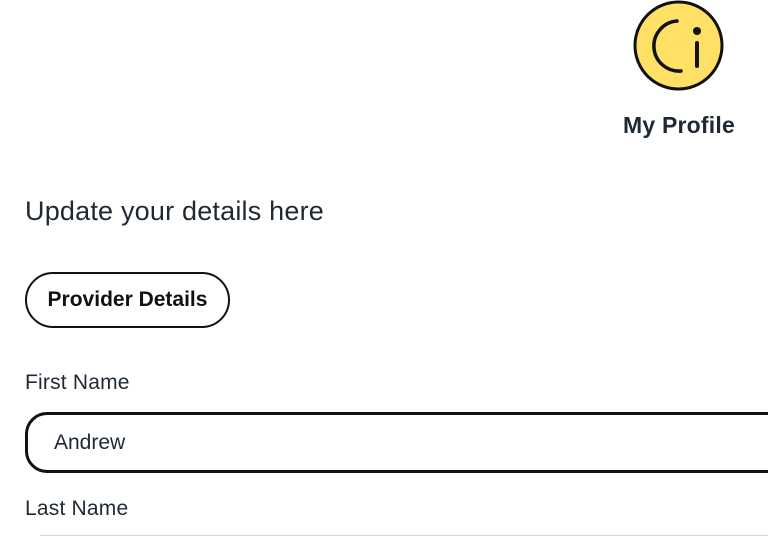 This screenshot has width=768, height=538. I want to click on smiley-face-icon, so click(678, 45).